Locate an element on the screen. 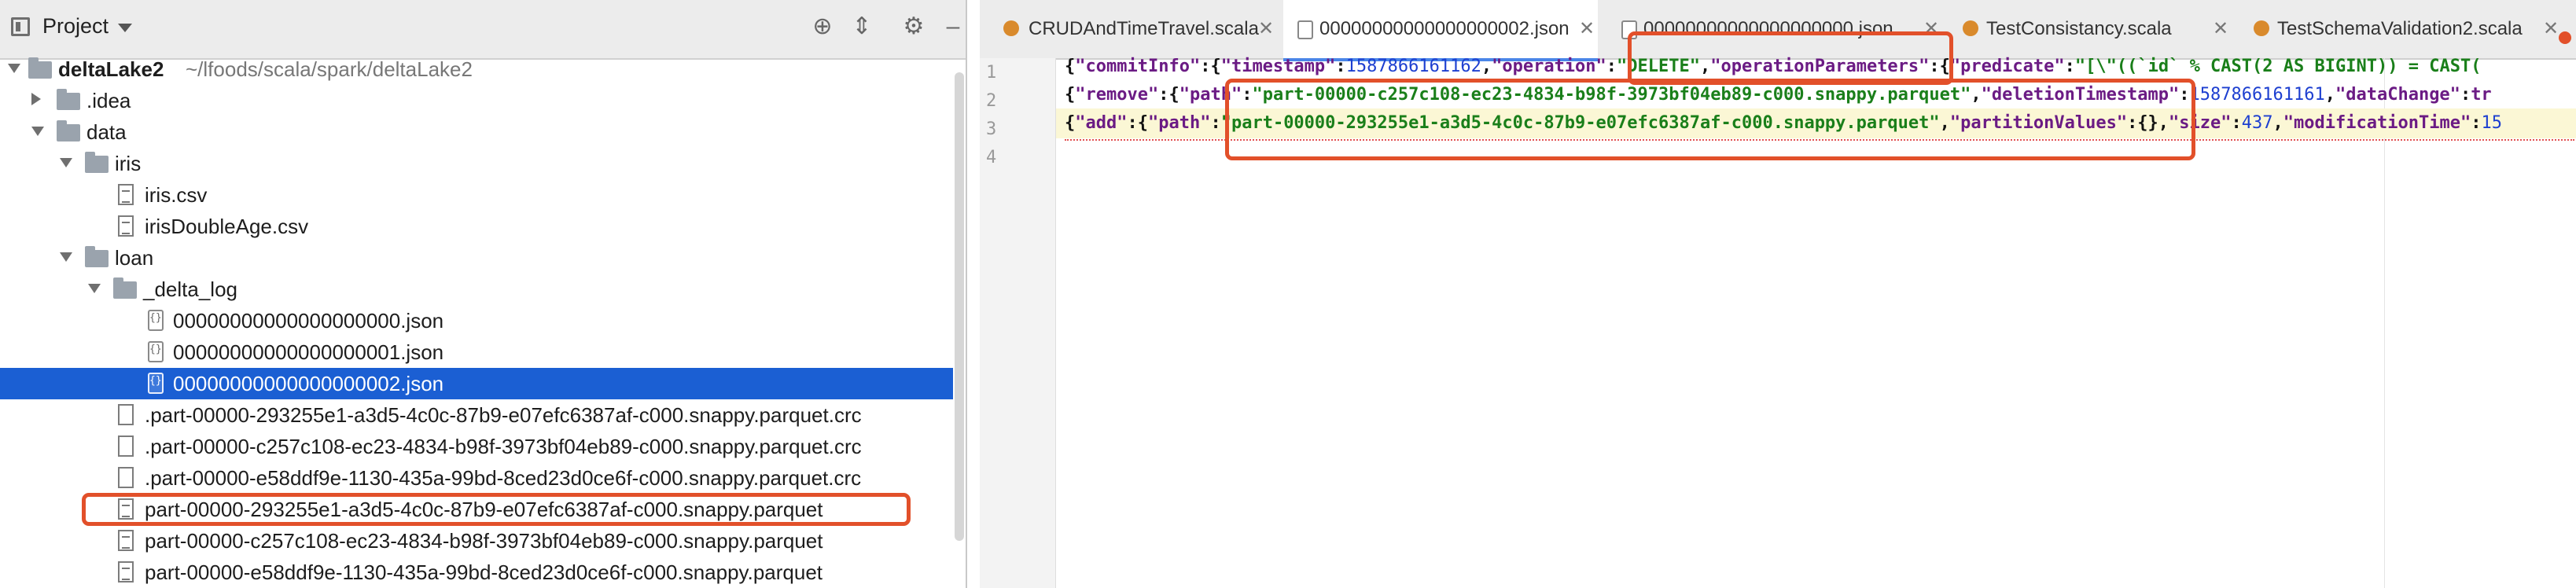  project-panel-title: Project is located at coordinates (75, 27).